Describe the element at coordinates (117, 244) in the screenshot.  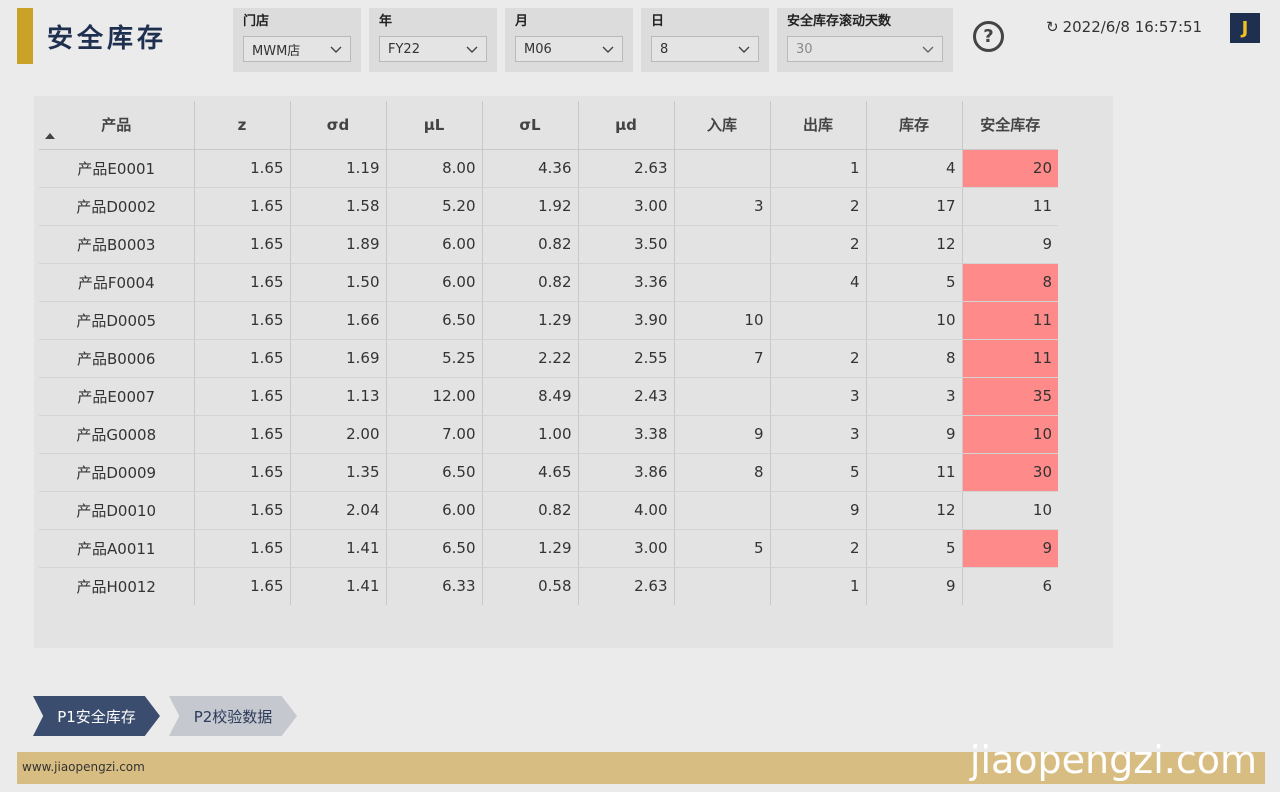
I see `product-name-cell: 产品B0003` at that location.